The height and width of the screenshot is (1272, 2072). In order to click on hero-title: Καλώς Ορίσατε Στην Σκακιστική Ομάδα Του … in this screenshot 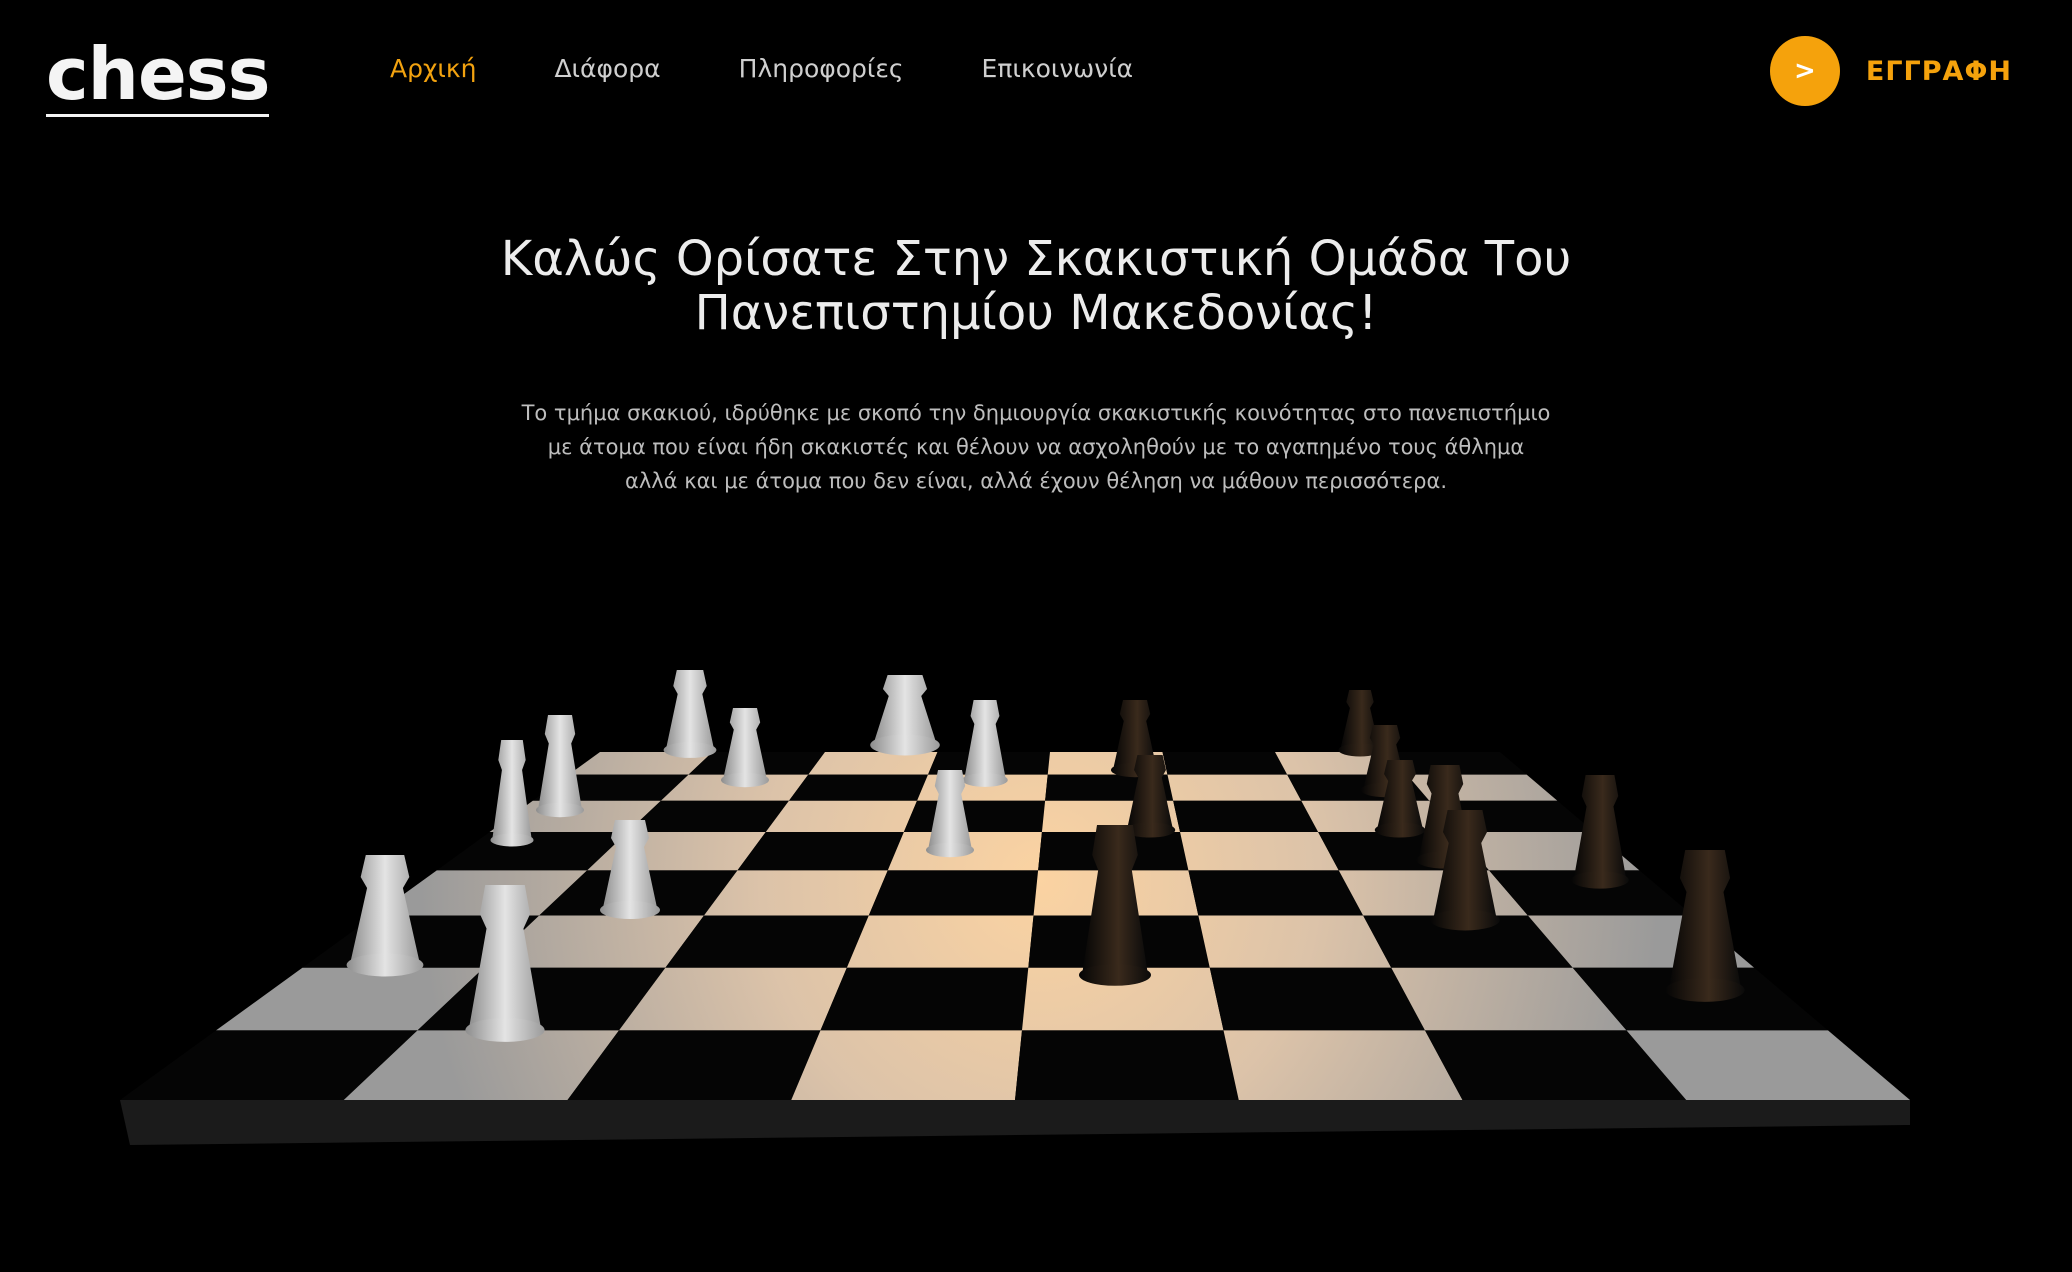, I will do `click(1036, 286)`.